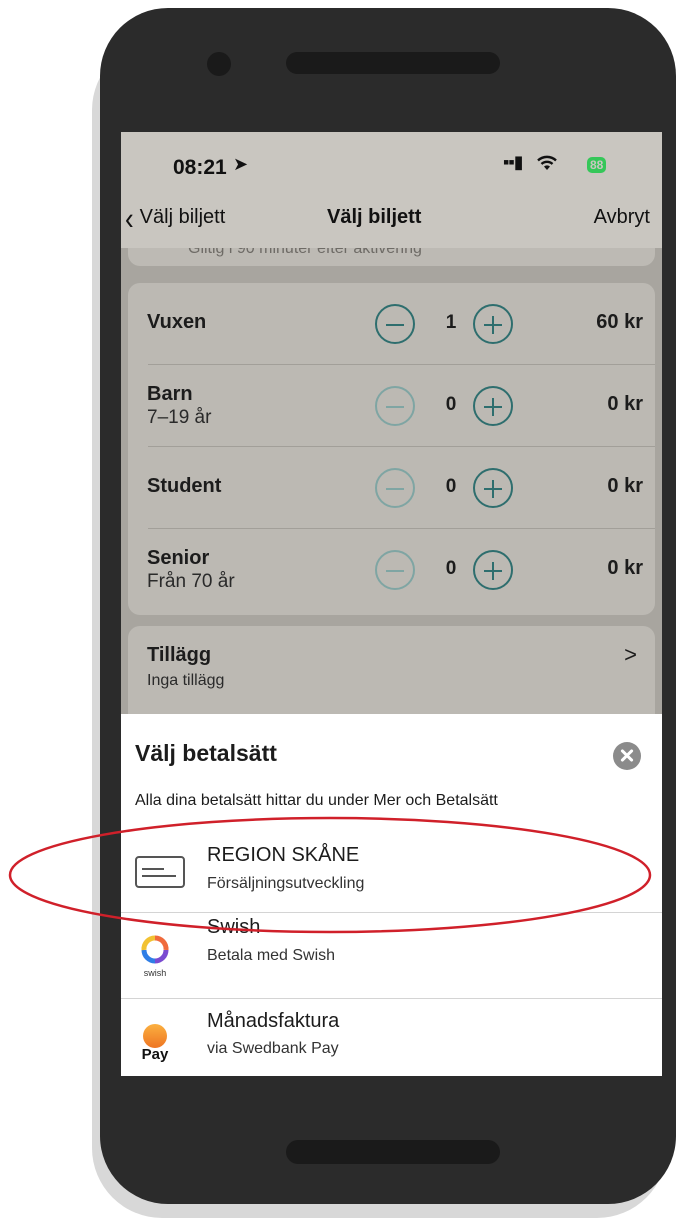 This screenshot has width=677, height=1226. I want to click on sheet-title: Välj betalsätt, so click(206, 753).